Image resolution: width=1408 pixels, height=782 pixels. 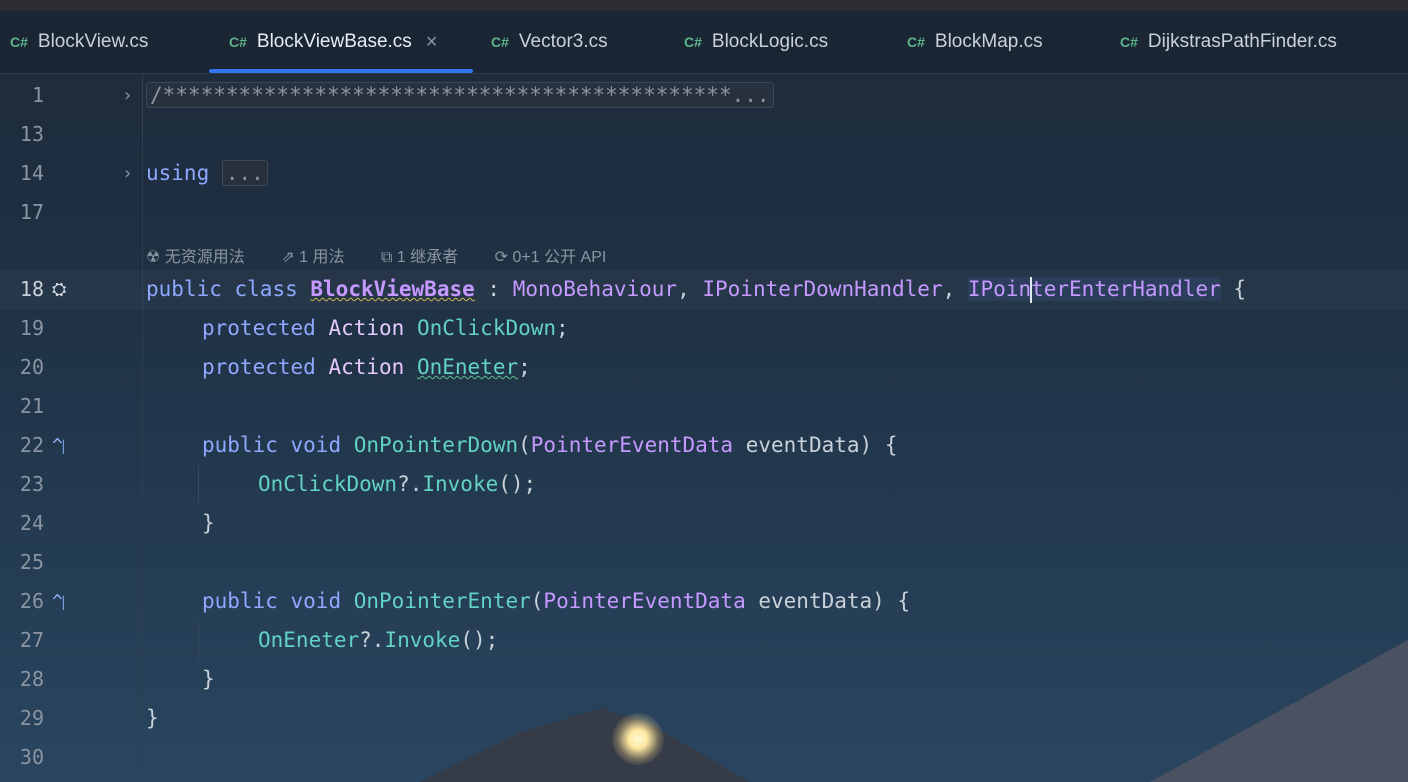 What do you see at coordinates (333, 42) in the screenshot?
I see `tab-blockviewbase: C# BlockViewBase.cs ×` at bounding box center [333, 42].